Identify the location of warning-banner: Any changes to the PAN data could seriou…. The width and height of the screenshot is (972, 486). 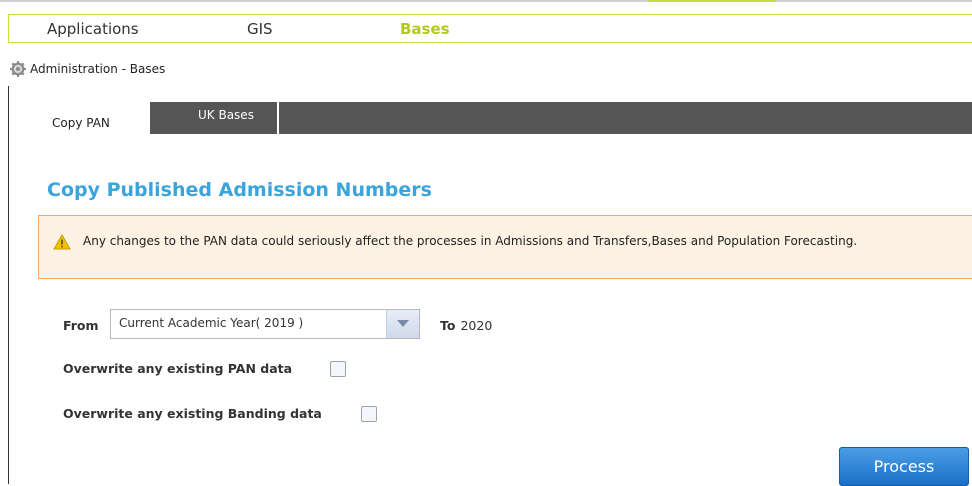
(505, 247).